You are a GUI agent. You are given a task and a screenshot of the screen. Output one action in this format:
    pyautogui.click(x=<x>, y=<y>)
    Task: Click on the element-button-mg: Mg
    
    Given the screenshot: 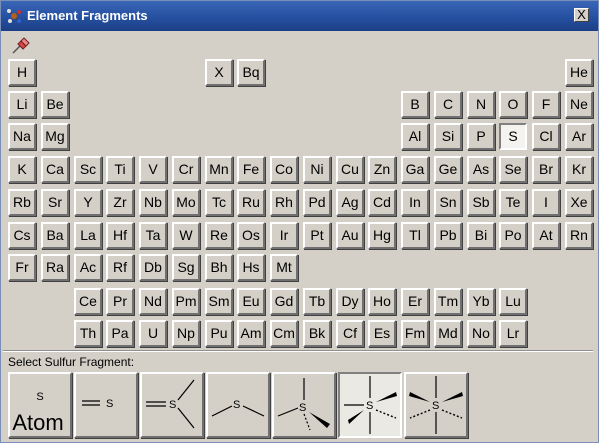 What is the action you would take?
    pyautogui.click(x=55, y=136)
    